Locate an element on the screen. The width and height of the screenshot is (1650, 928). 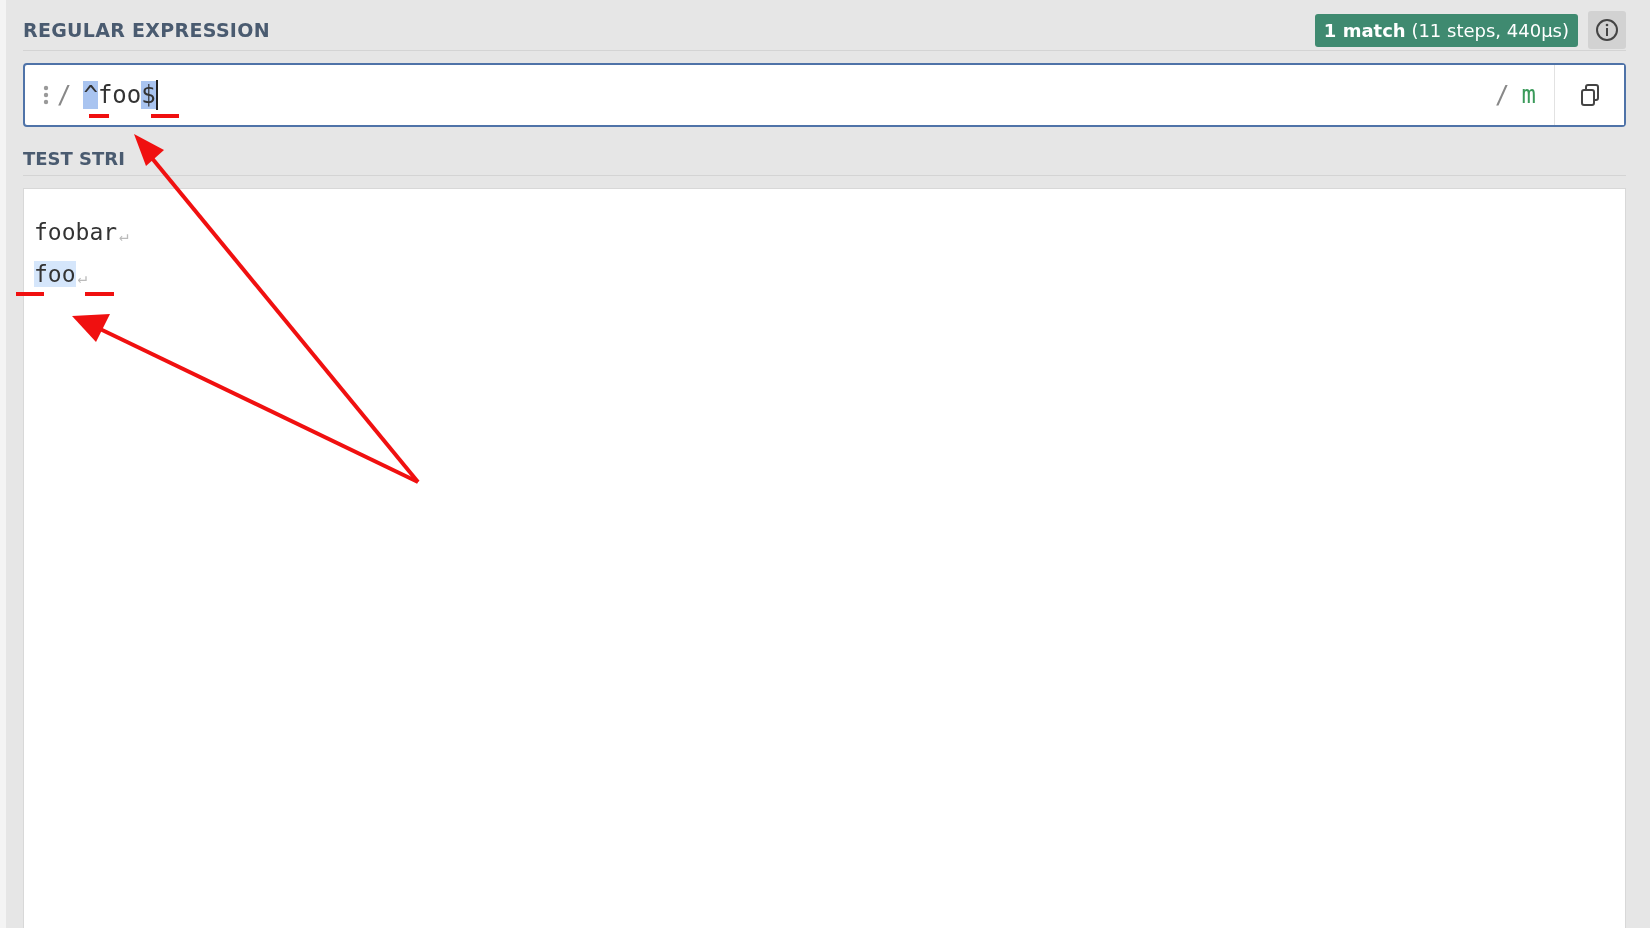
section-label: TEST STRI is located at coordinates (74, 158).